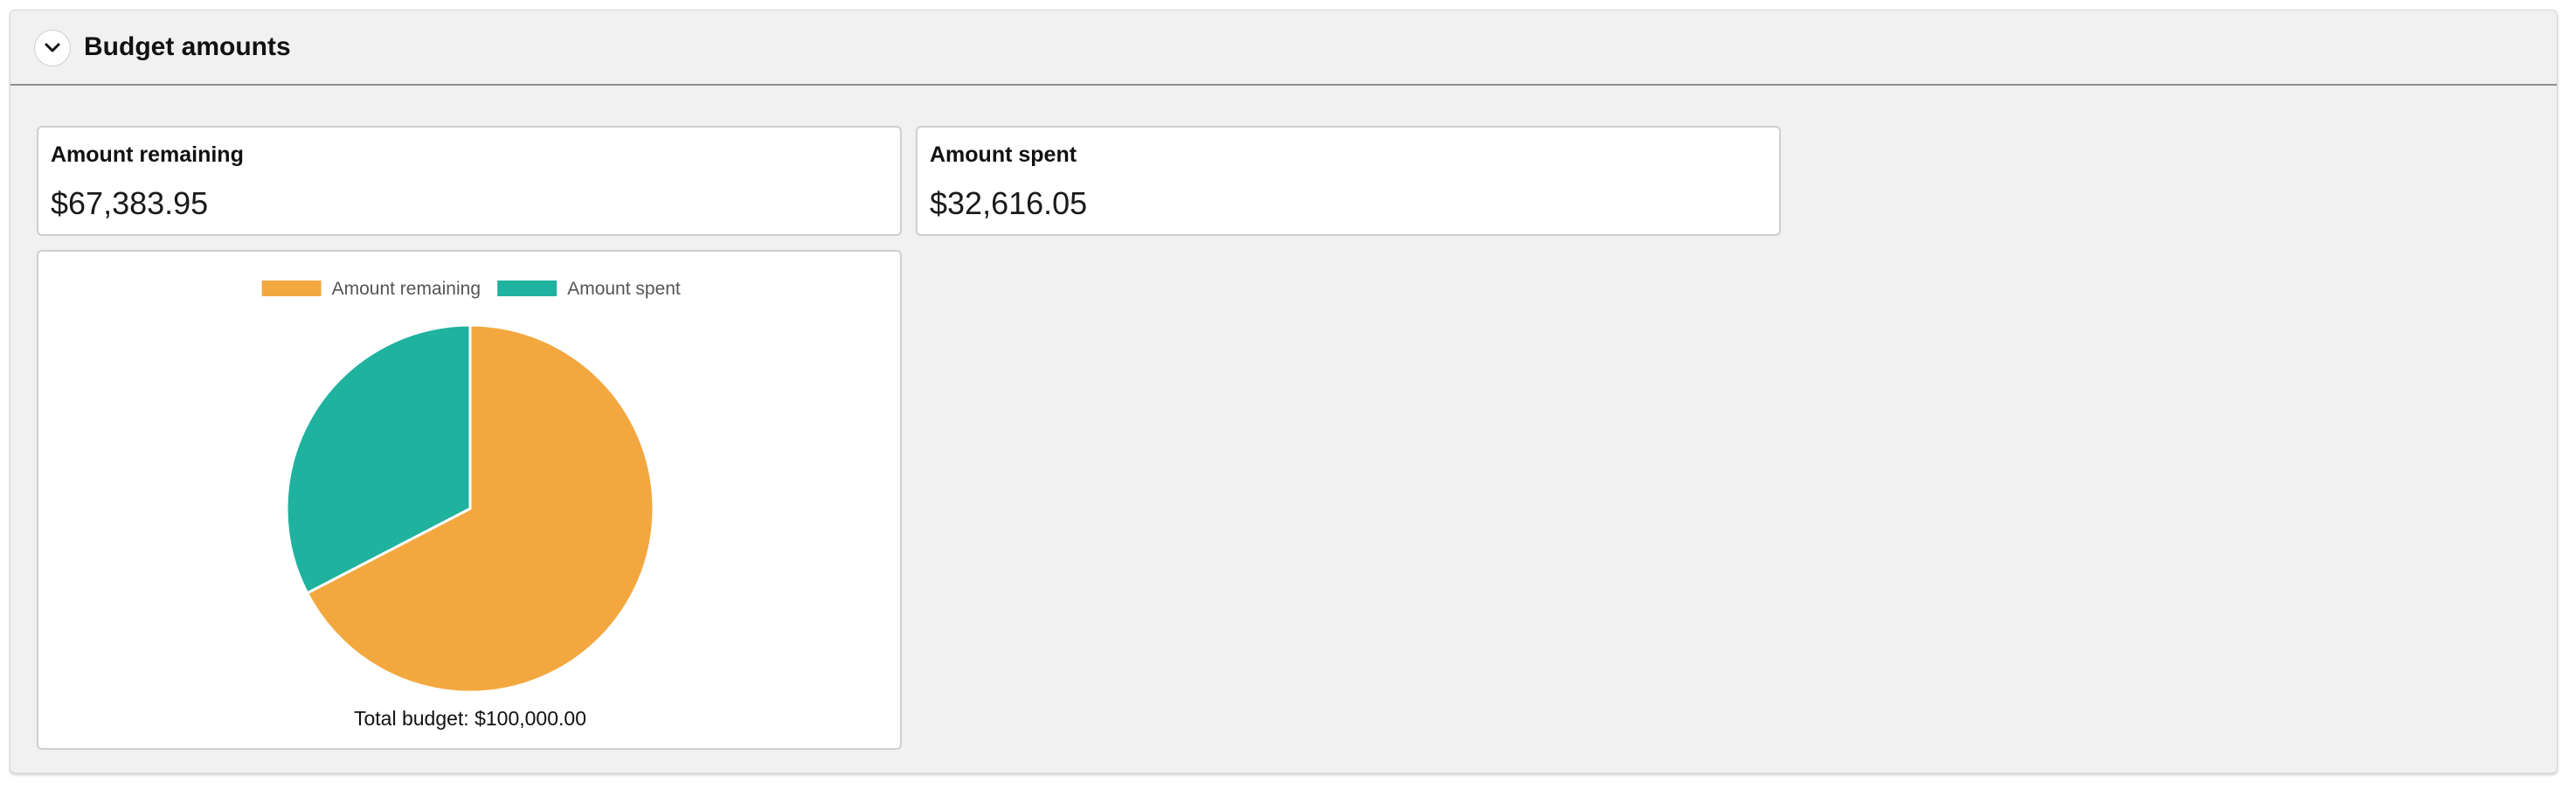 This screenshot has height=790, width=2576. What do you see at coordinates (130, 203) in the screenshot?
I see `amount-remaining-value: $67,383.95` at bounding box center [130, 203].